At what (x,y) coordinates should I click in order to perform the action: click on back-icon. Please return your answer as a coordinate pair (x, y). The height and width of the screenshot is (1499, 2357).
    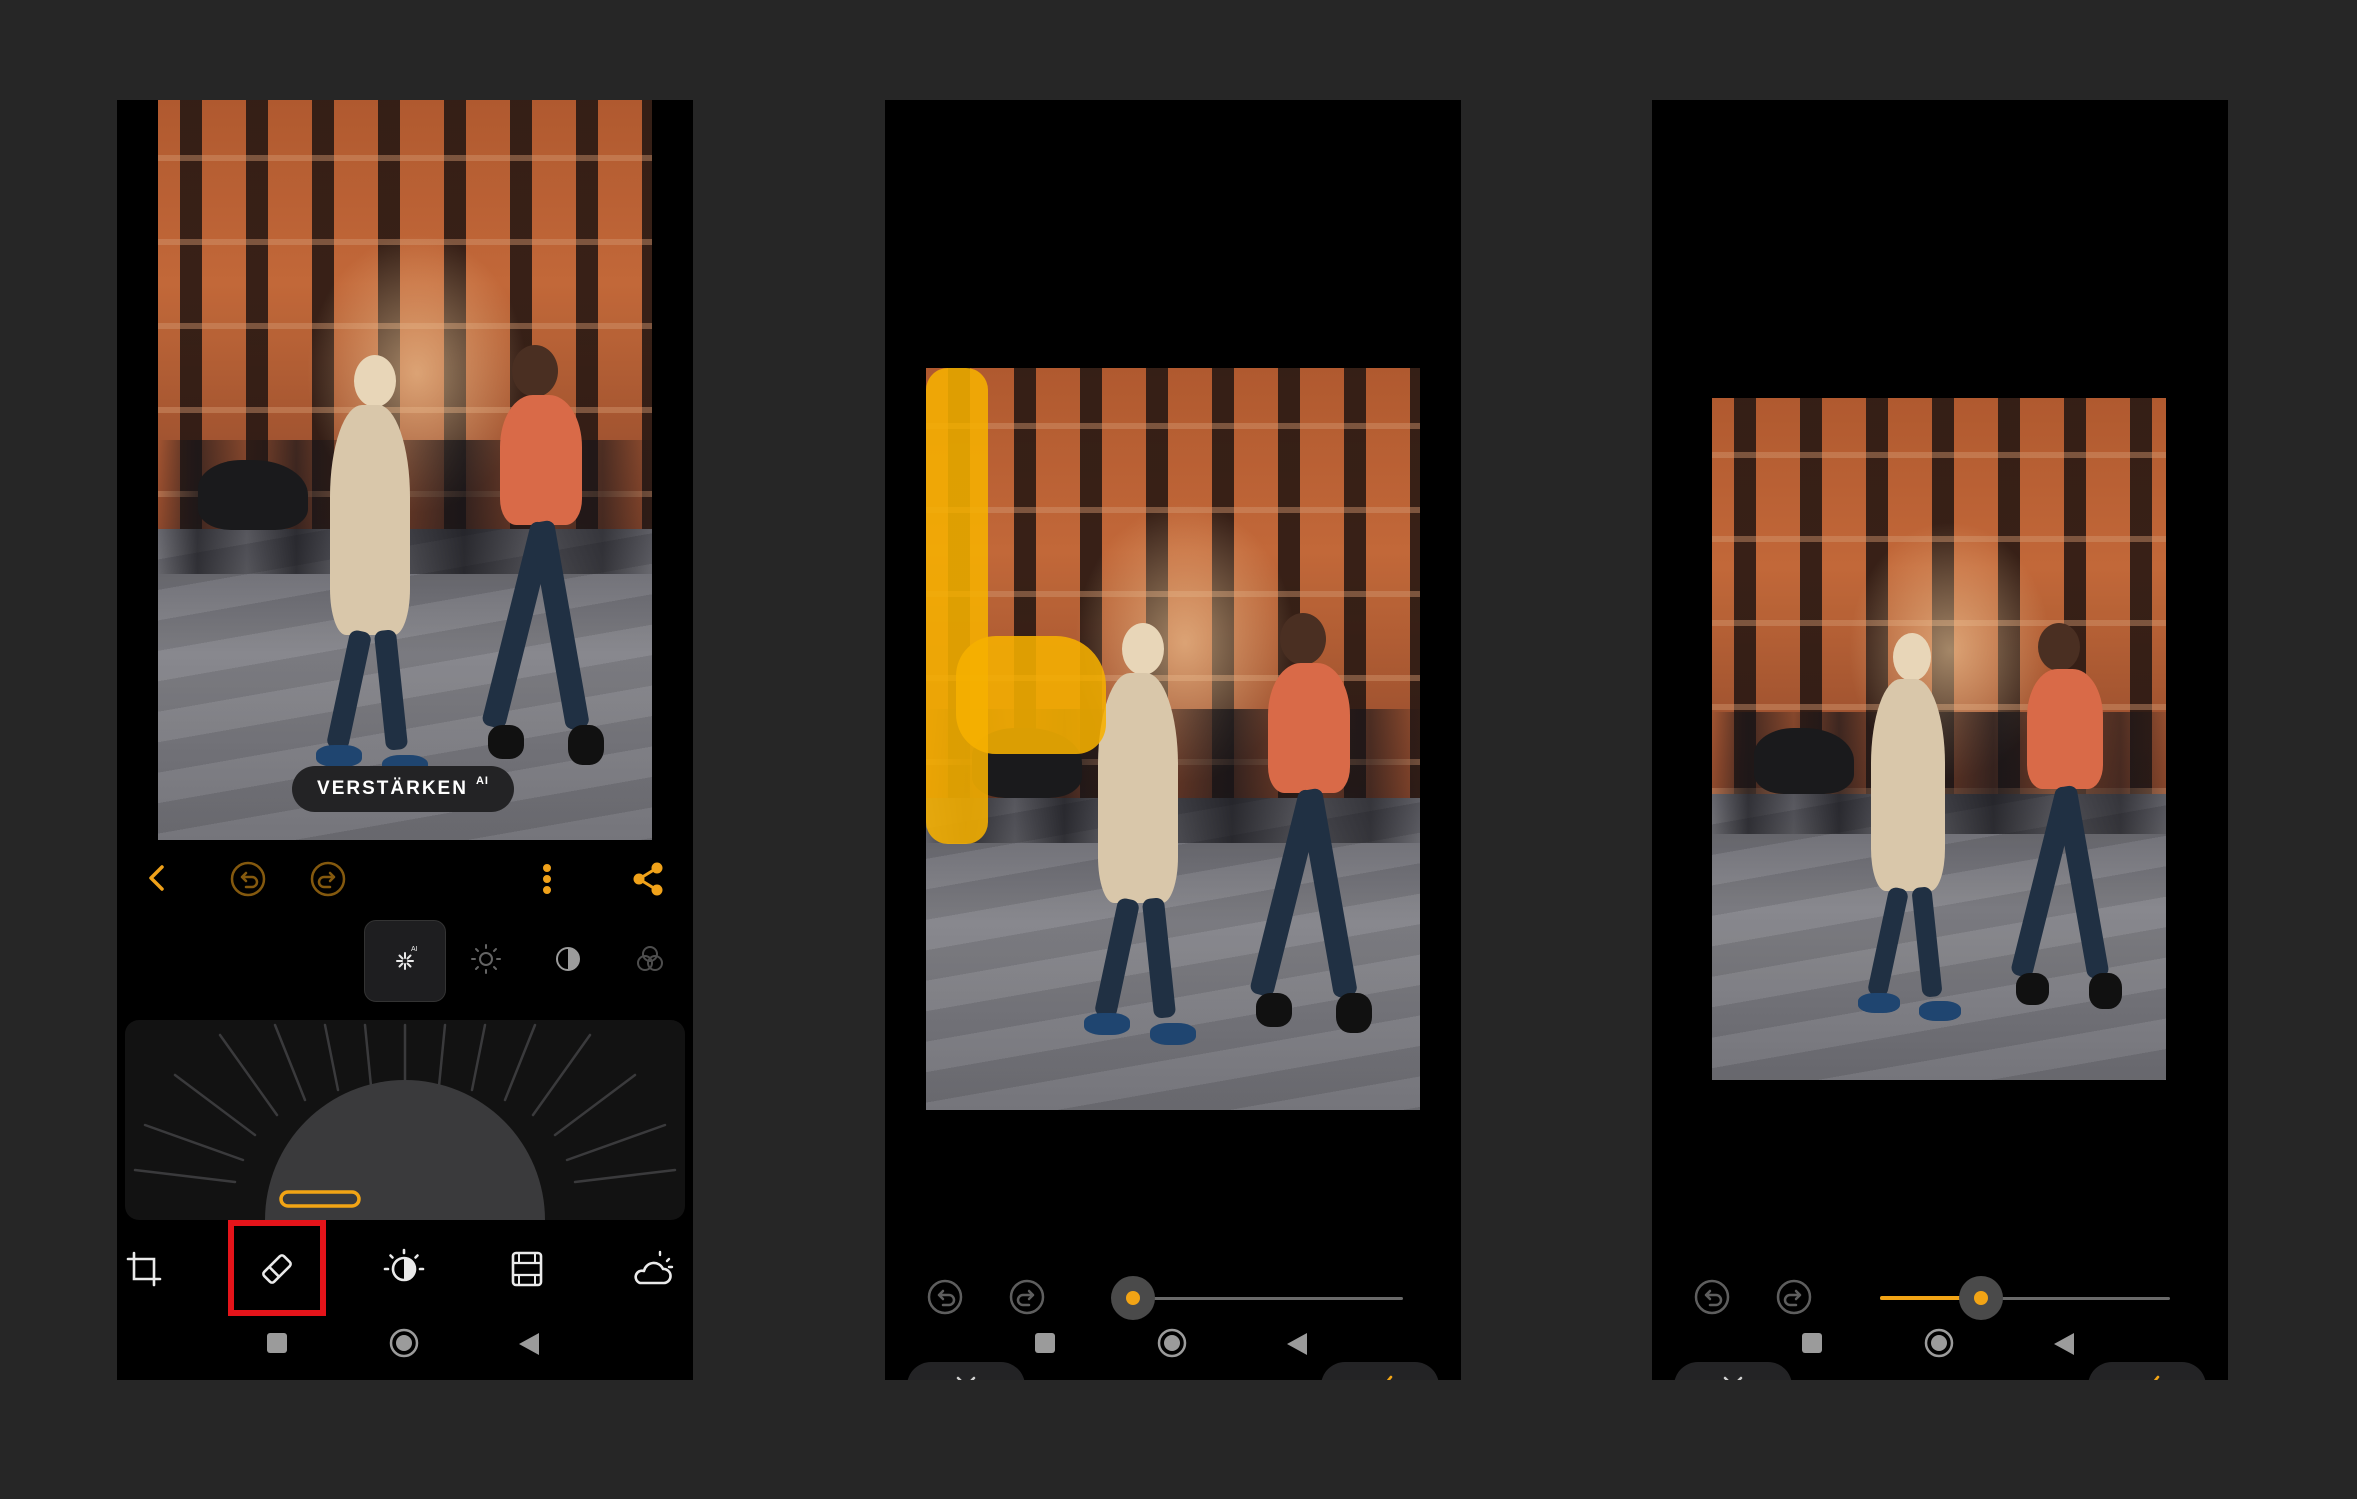
    Looking at the image, I should click on (157, 878).